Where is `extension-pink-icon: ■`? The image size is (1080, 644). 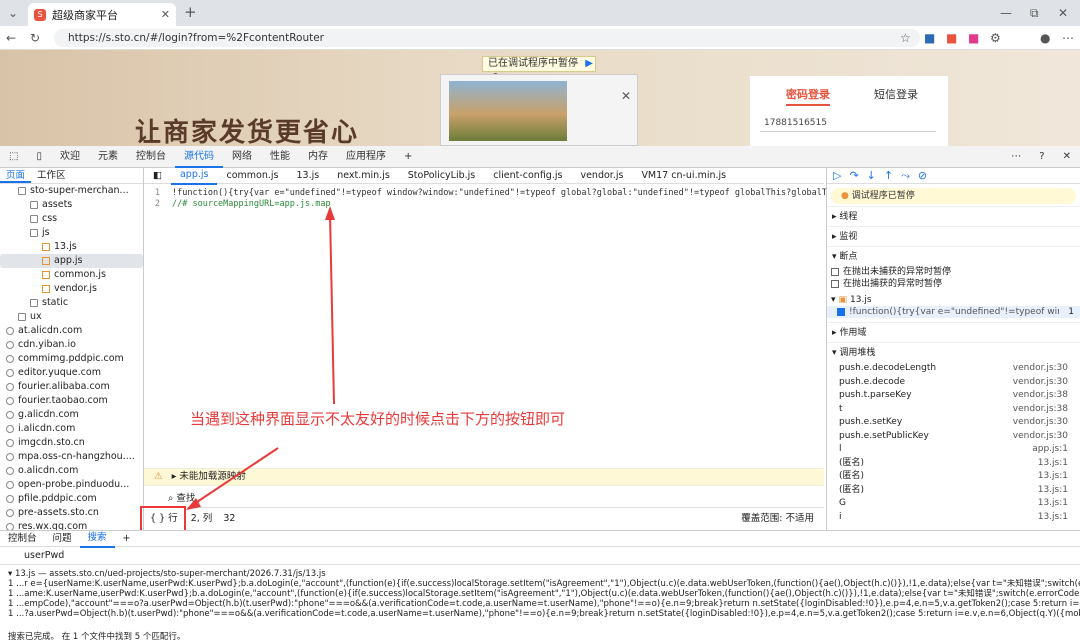 extension-pink-icon: ■ is located at coordinates (973, 38).